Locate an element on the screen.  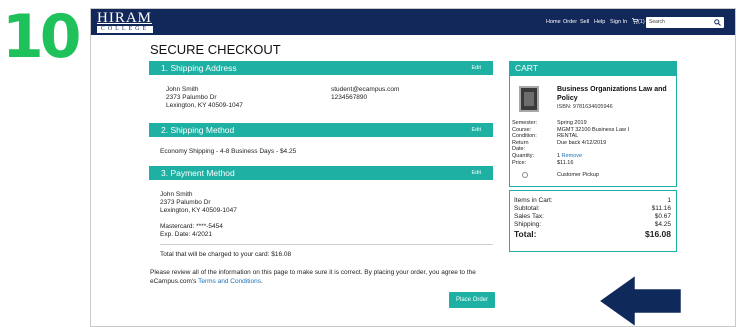
customer-pickup-radio is located at coordinates (525, 175).